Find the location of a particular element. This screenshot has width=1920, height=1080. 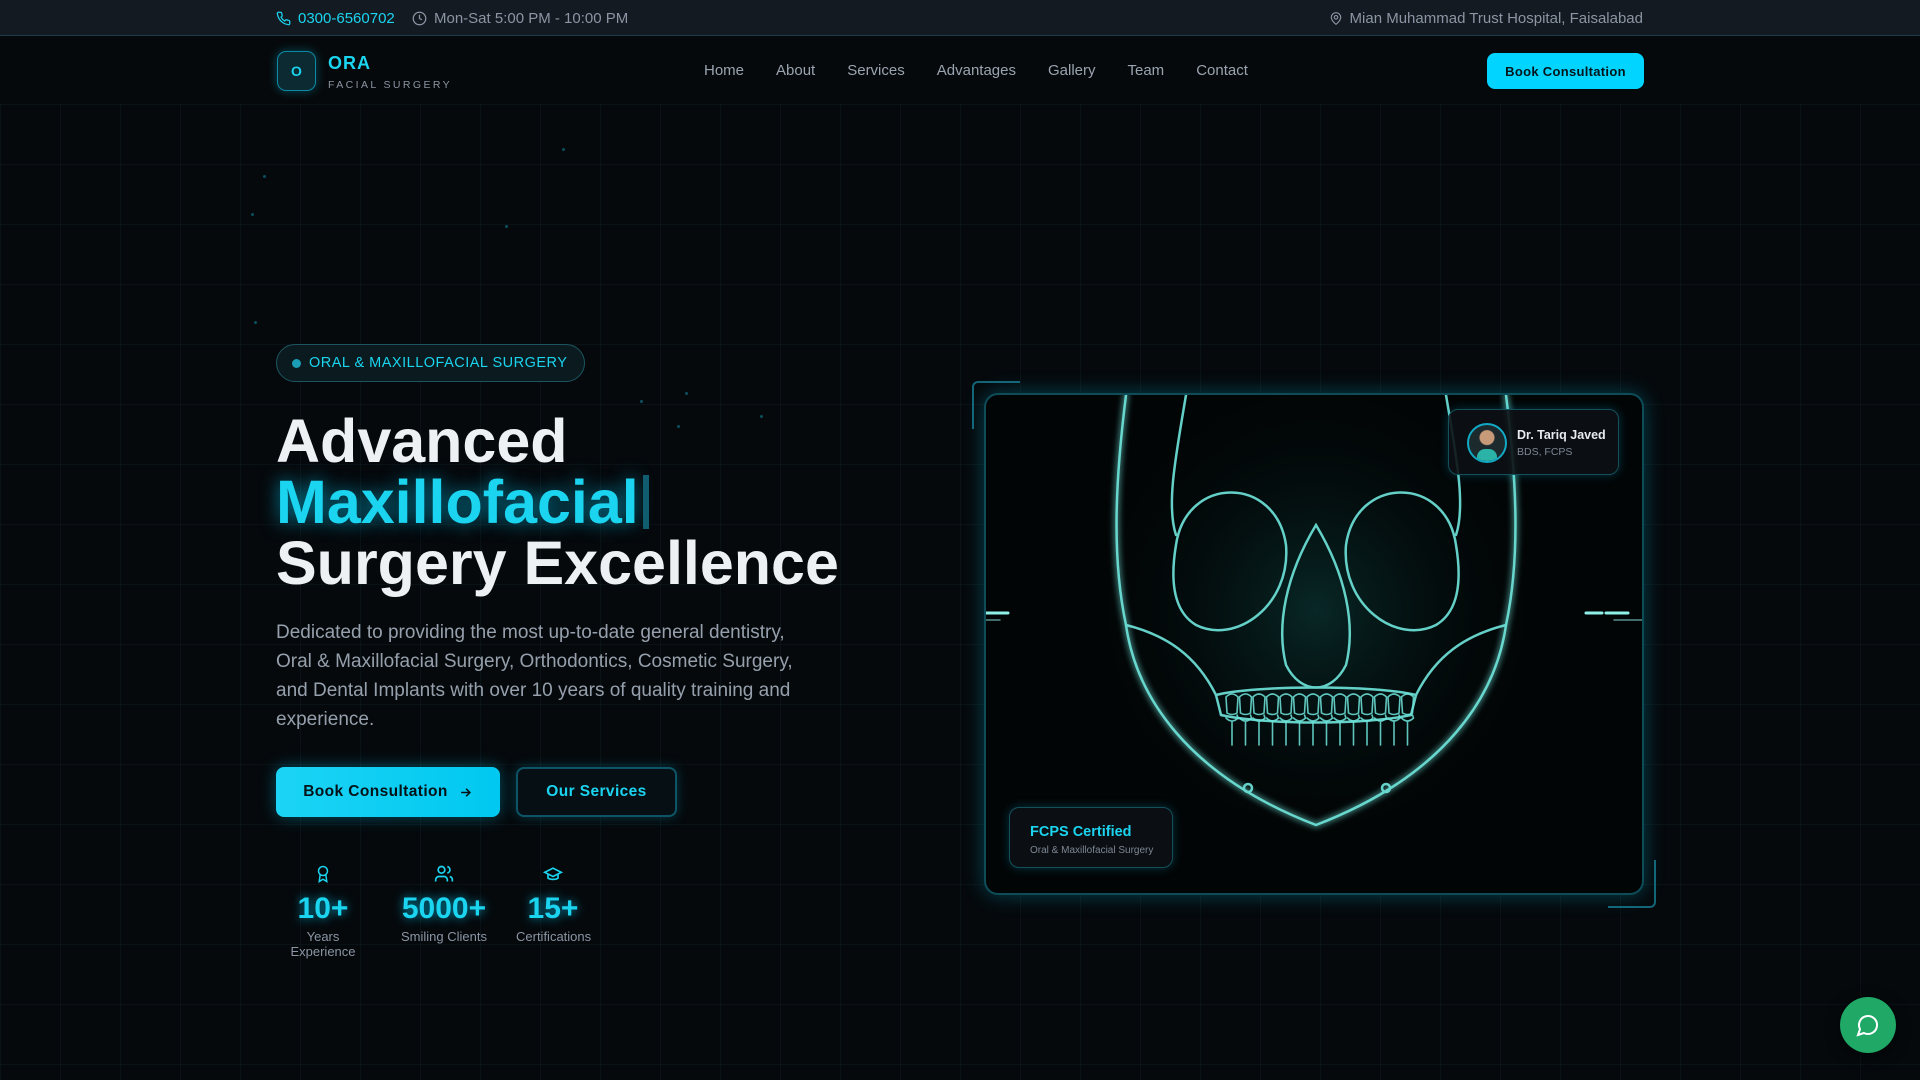

nav-about: About is located at coordinates (795, 70).